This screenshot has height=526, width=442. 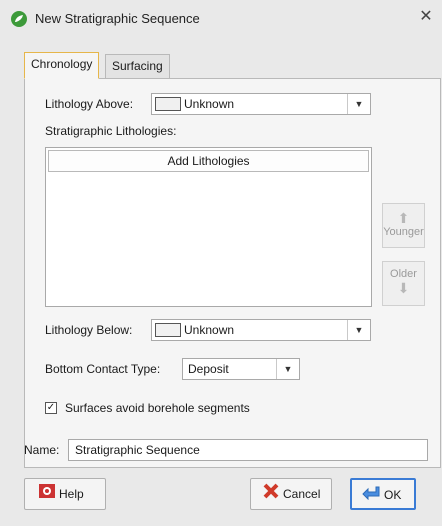 I want to click on lithology-below-value: Unknown, so click(x=209, y=330).